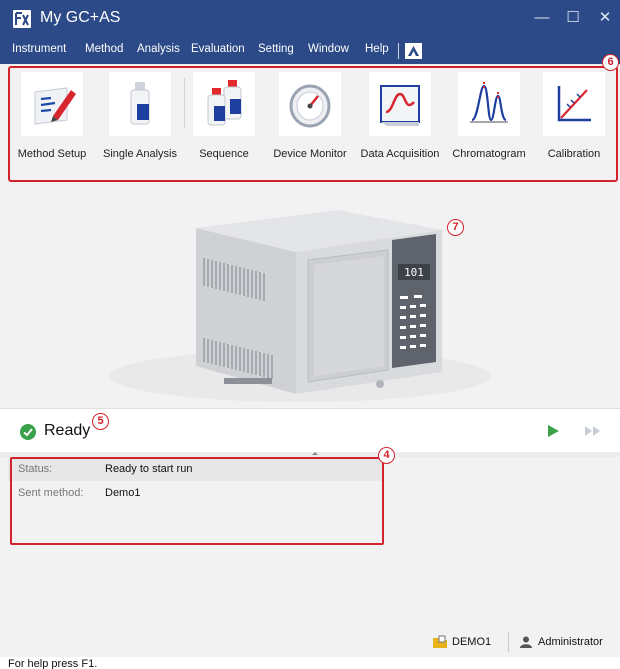 This screenshot has height=669, width=620. I want to click on data-acquisition-icon, so click(400, 104).